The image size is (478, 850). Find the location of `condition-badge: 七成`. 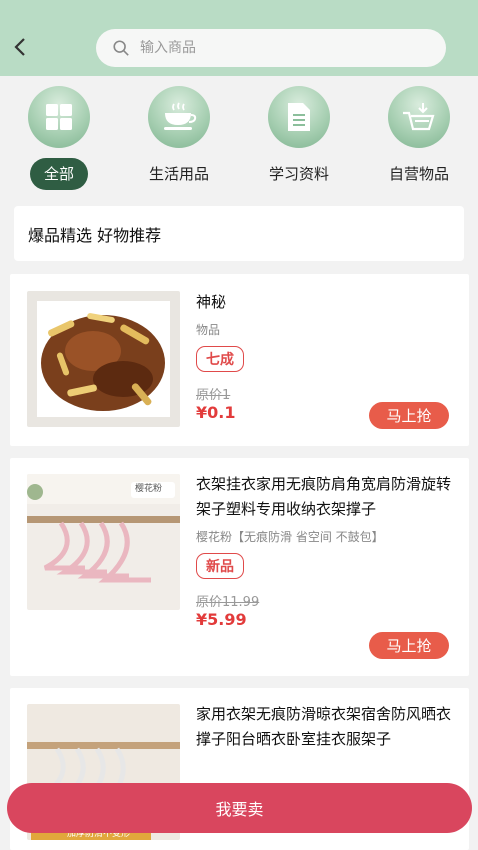

condition-badge: 七成 is located at coordinates (220, 359).